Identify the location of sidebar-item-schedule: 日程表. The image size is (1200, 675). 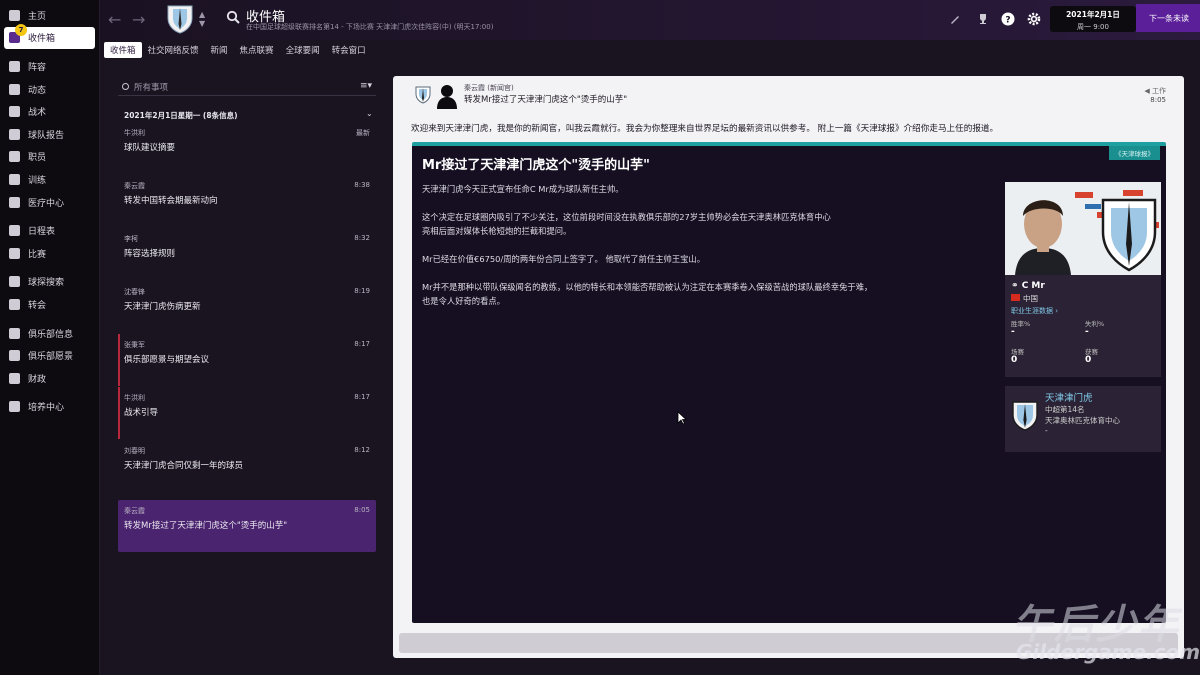
(49, 230).